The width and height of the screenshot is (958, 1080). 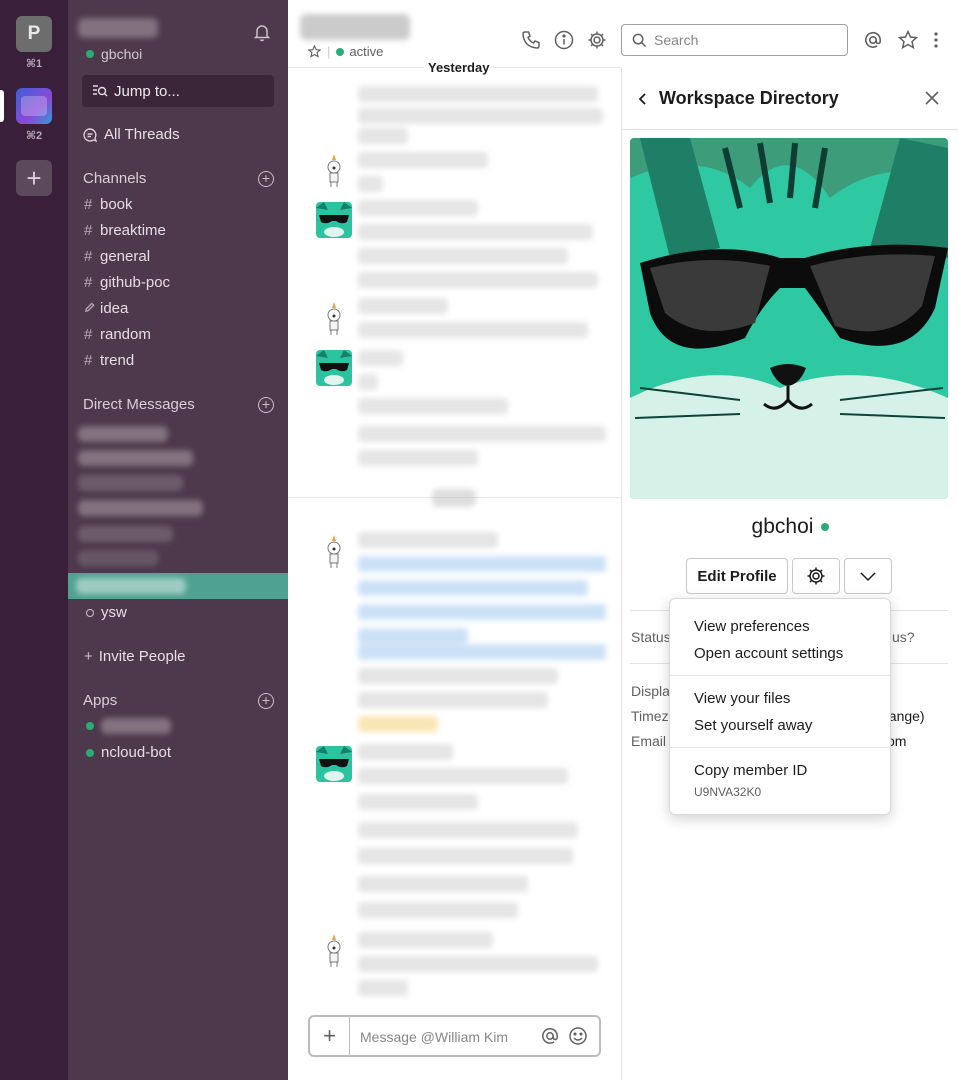 I want to click on dm-selected-name-blurred, so click(x=131, y=586).